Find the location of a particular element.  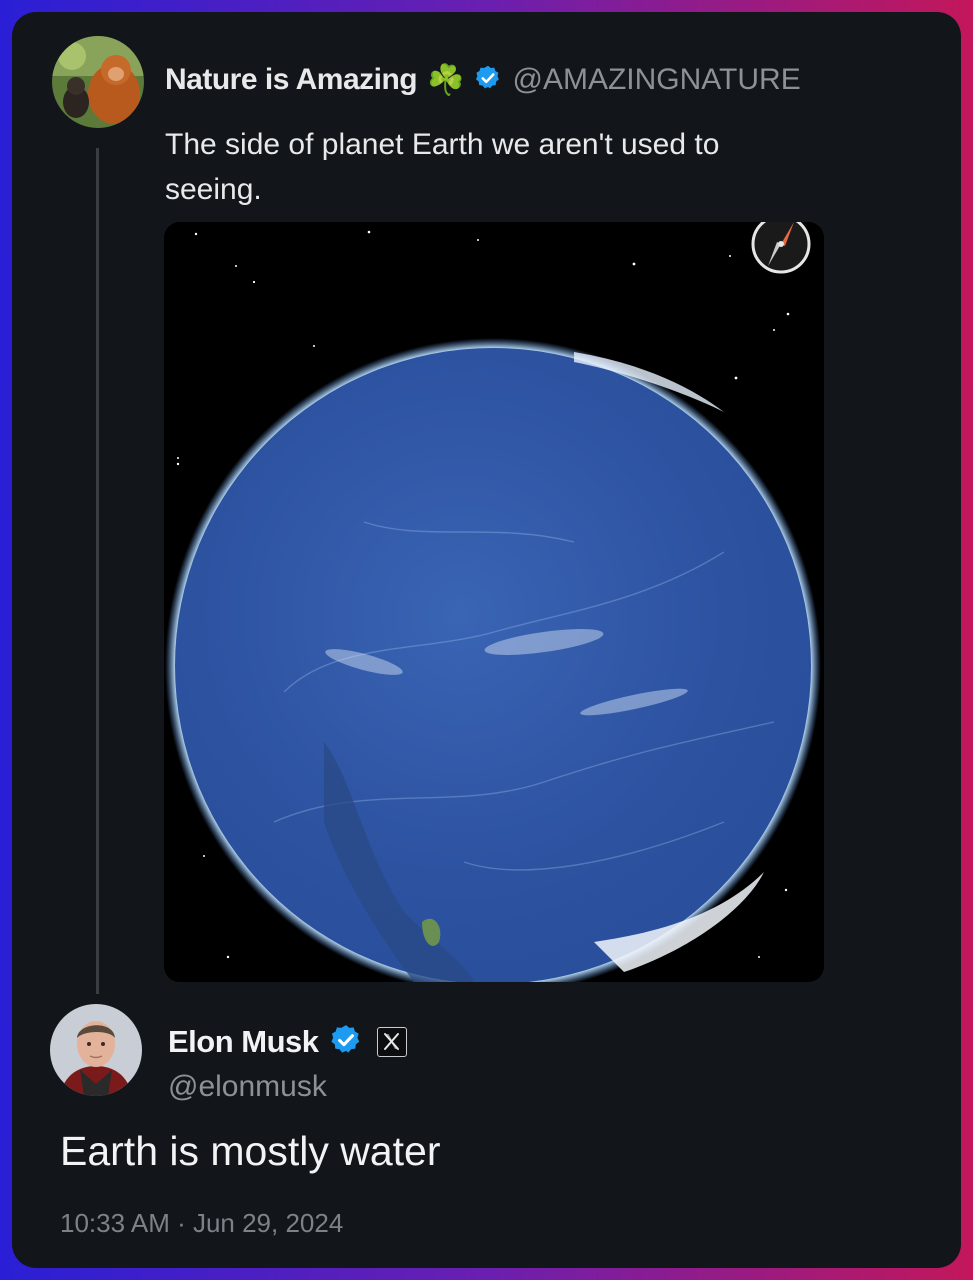

nature-avatar is located at coordinates (98, 82).